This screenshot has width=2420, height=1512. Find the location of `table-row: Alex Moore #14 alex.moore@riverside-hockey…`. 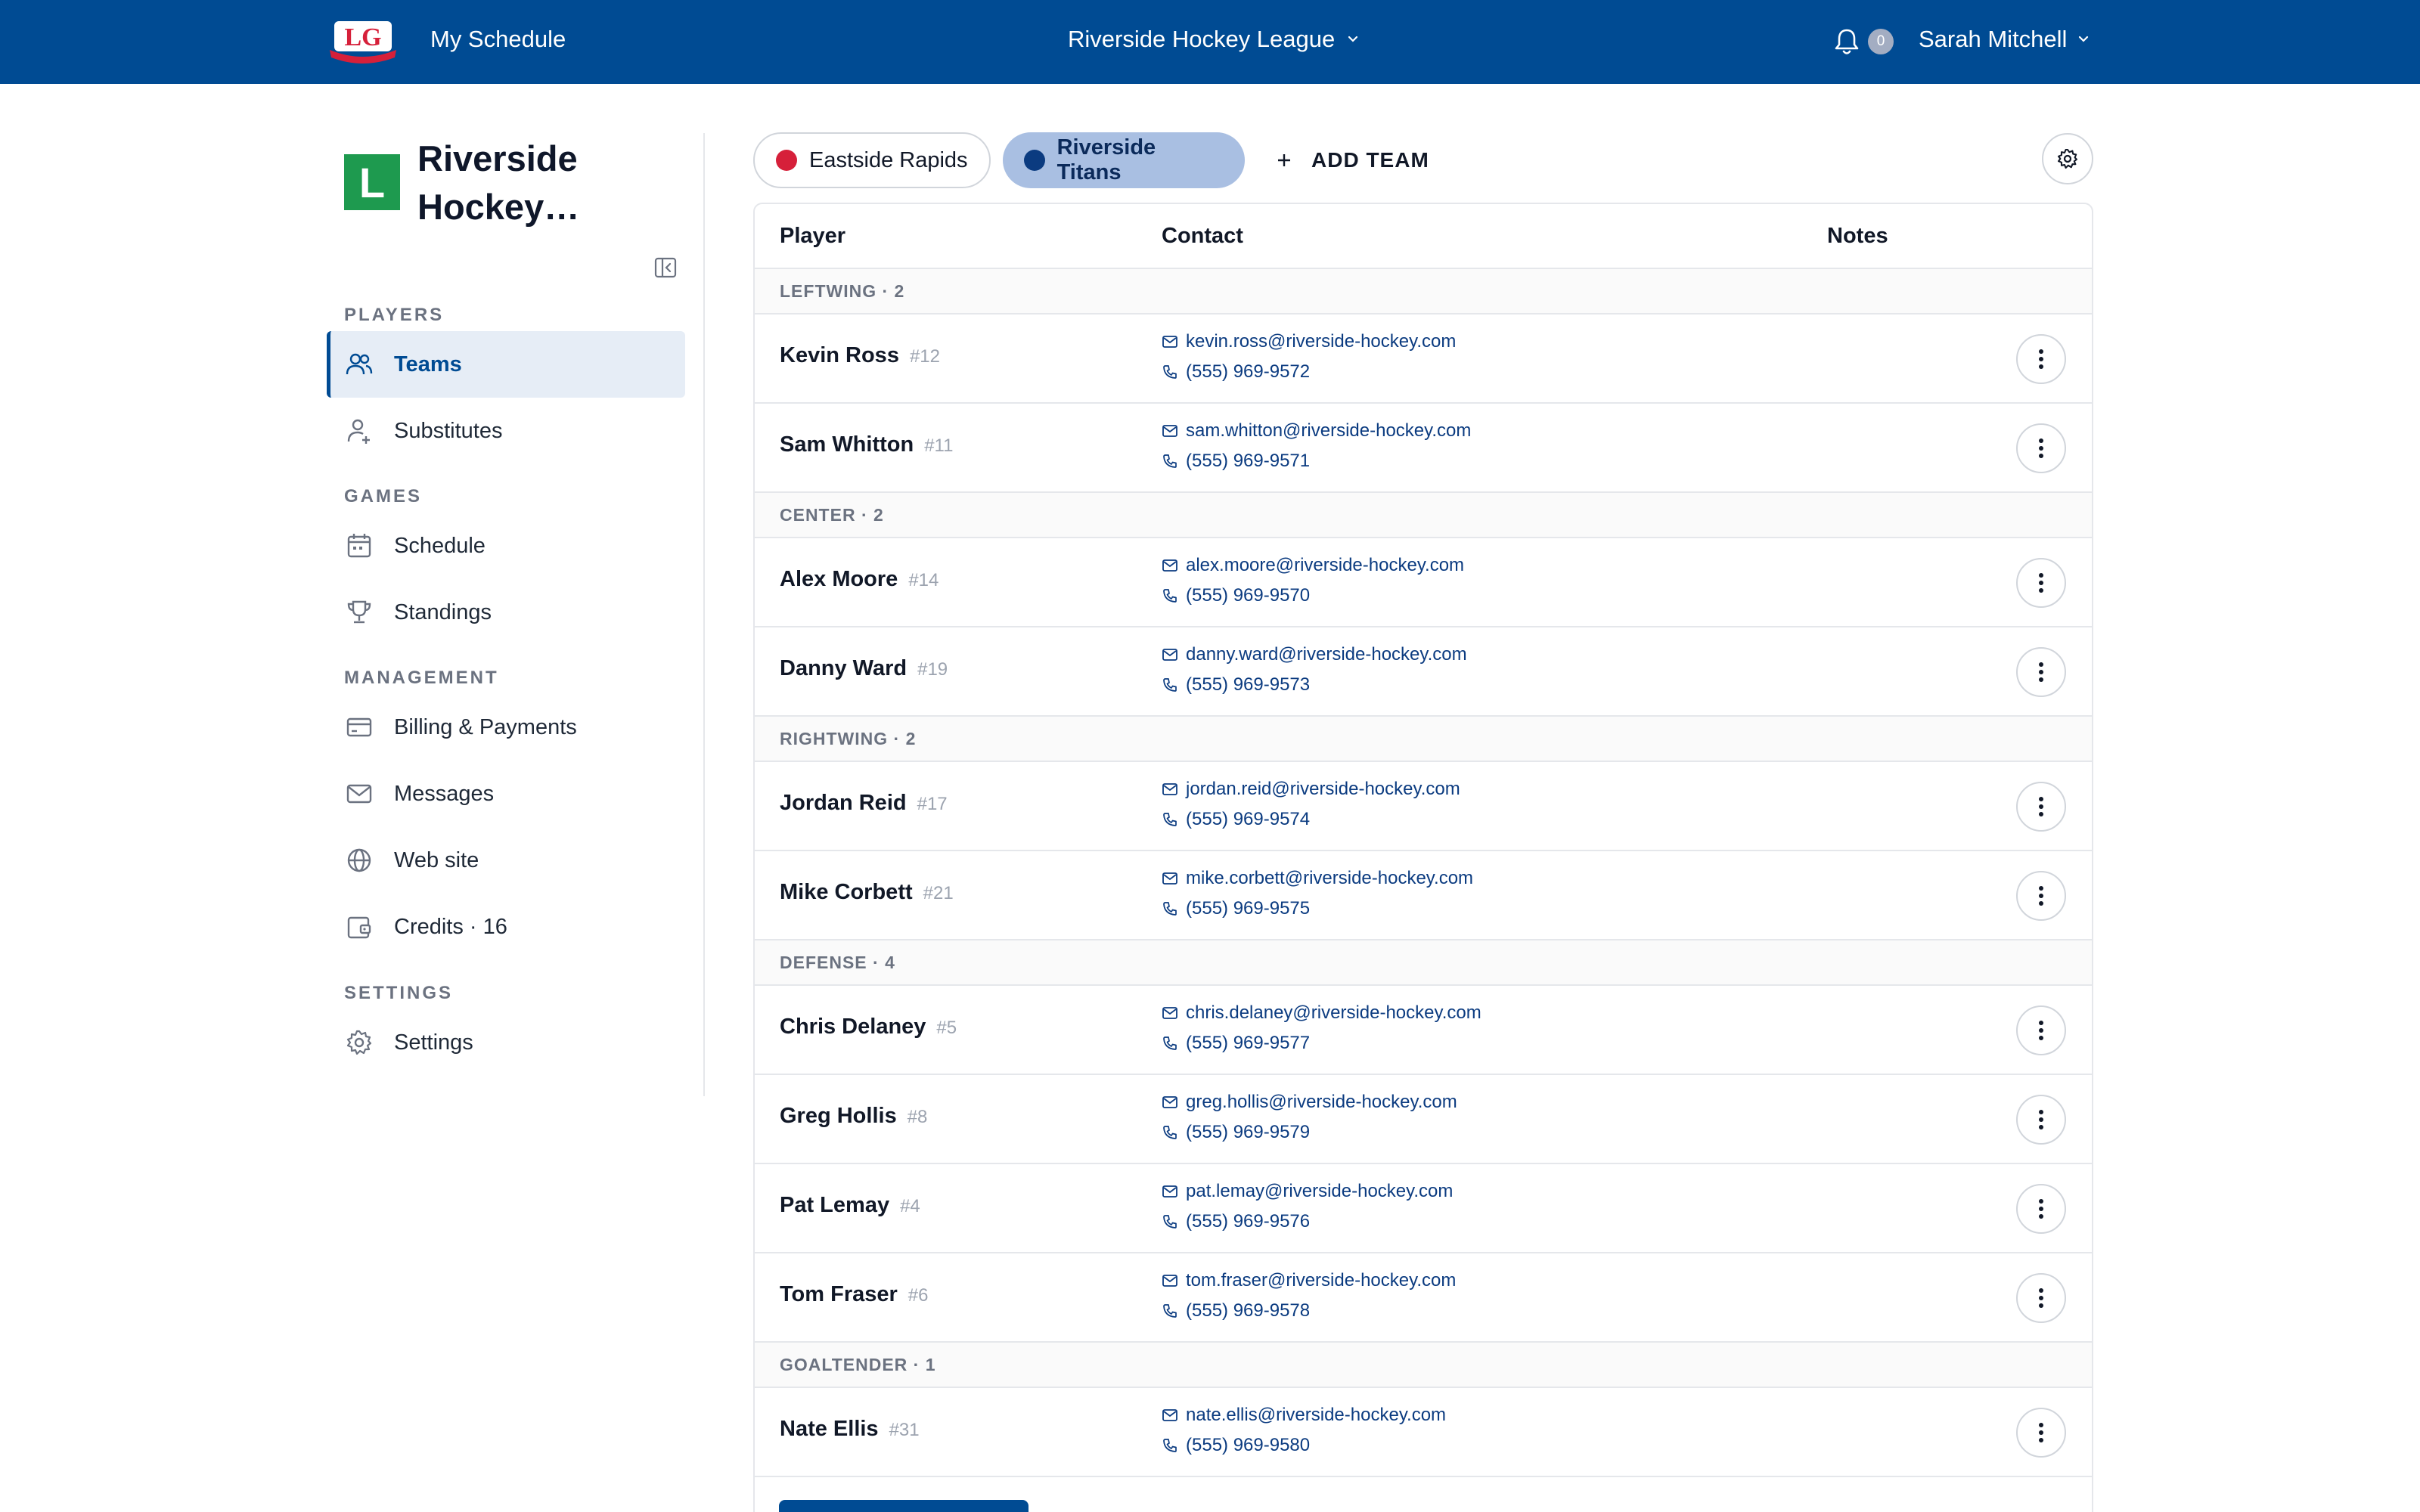

table-row: Alex Moore #14 alex.moore@riverside-hockey… is located at coordinates (1423, 583).